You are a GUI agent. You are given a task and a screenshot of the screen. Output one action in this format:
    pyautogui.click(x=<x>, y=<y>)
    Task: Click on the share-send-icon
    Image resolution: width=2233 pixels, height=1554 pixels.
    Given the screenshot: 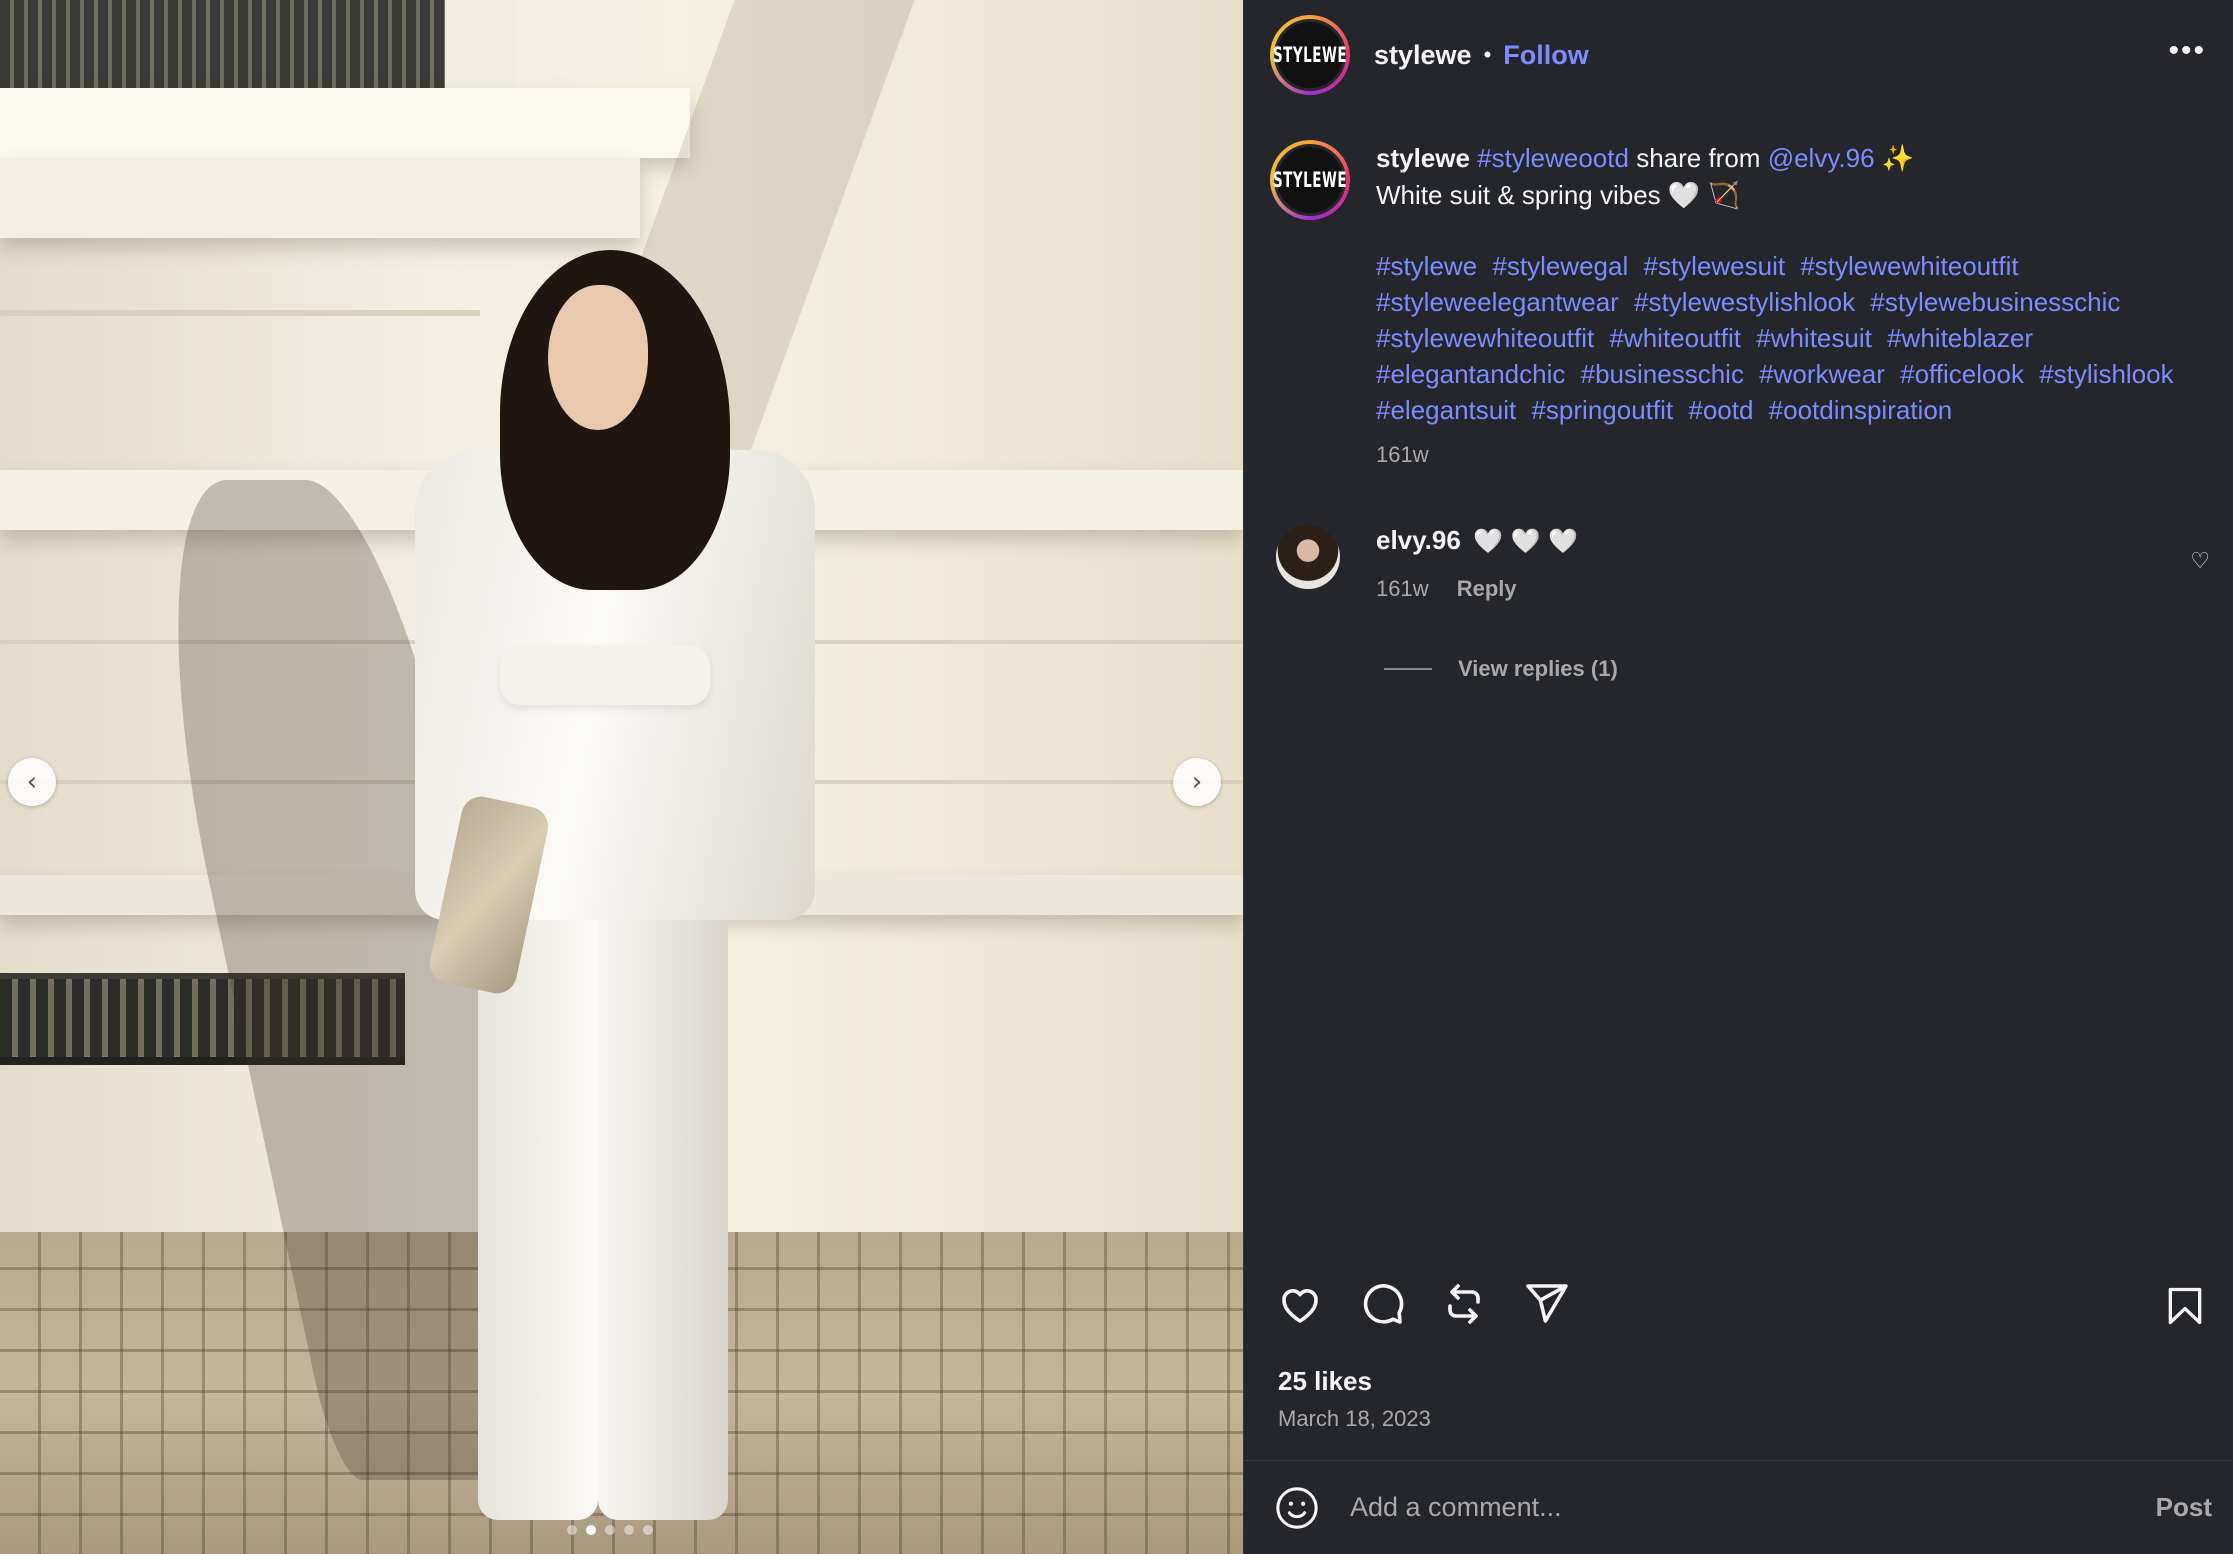 What is the action you would take?
    pyautogui.click(x=1546, y=1304)
    